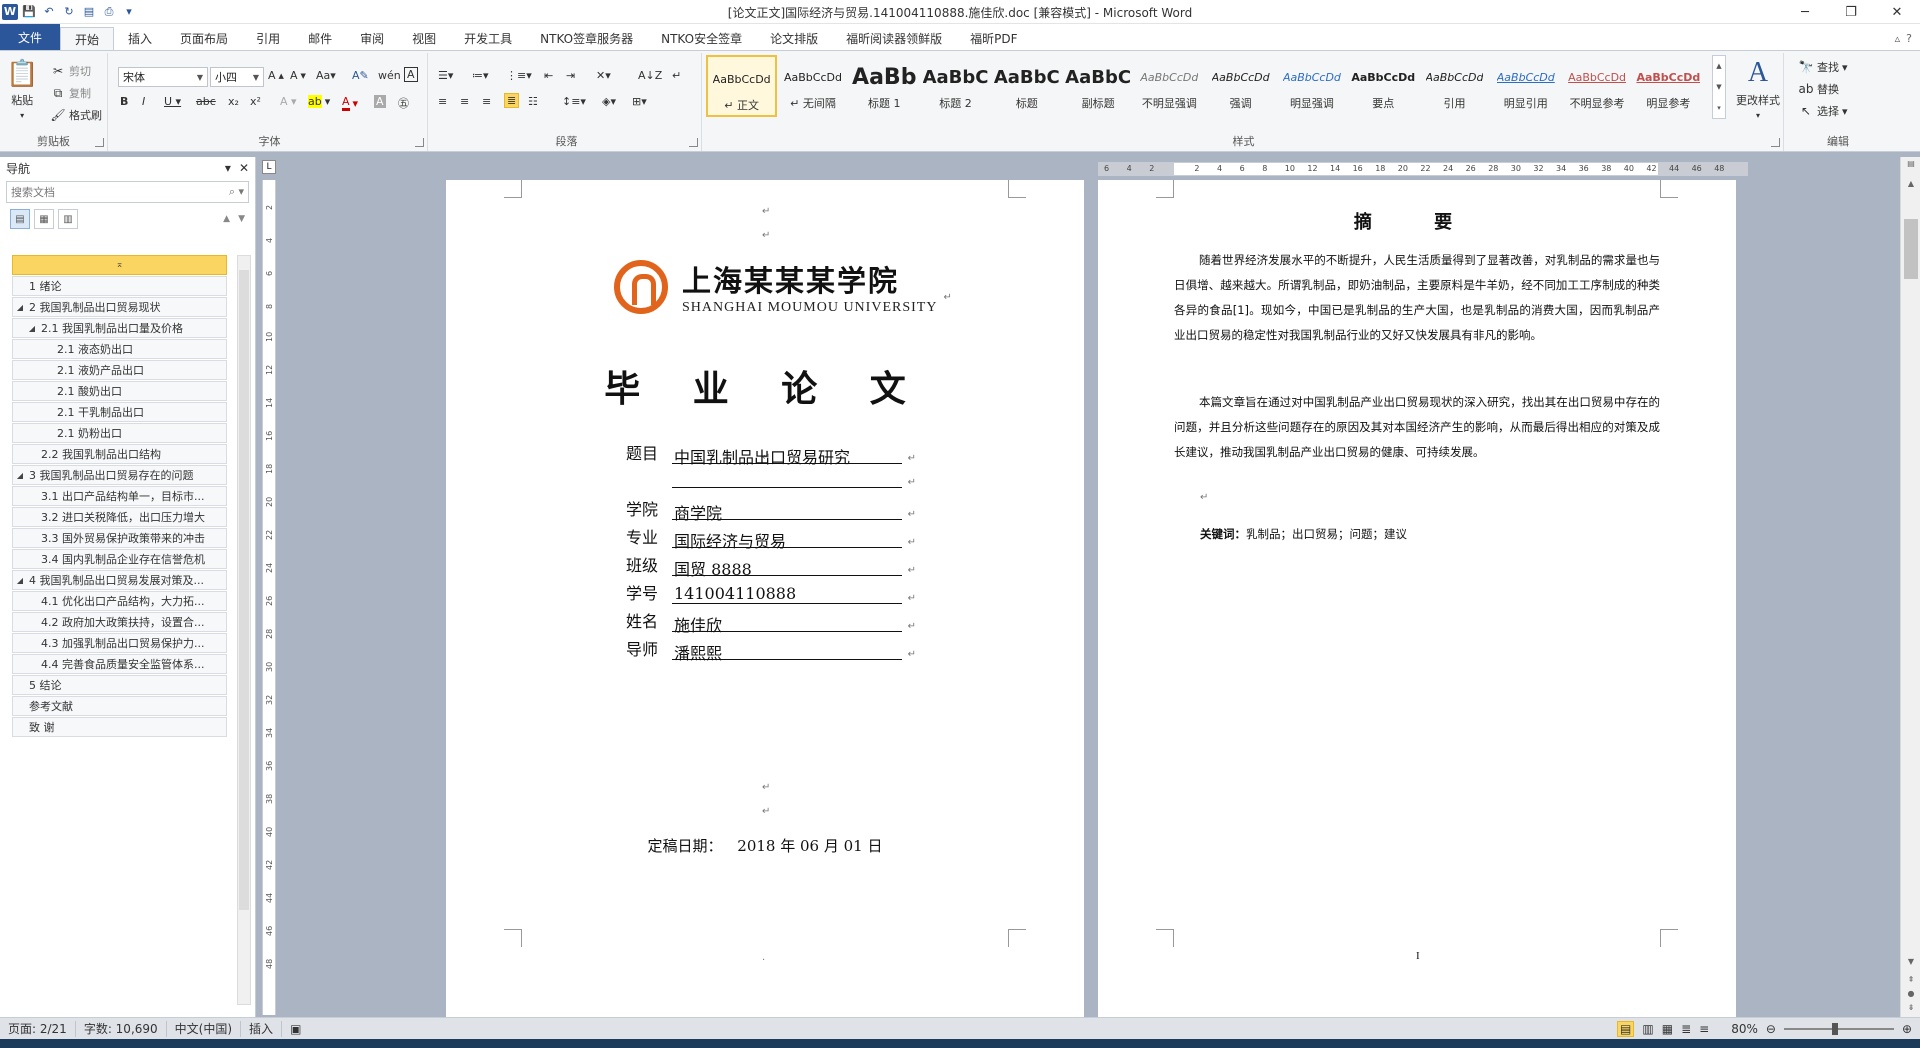 The width and height of the screenshot is (1920, 1048). What do you see at coordinates (241, 219) in the screenshot?
I see `next-heading-icon: ▼` at bounding box center [241, 219].